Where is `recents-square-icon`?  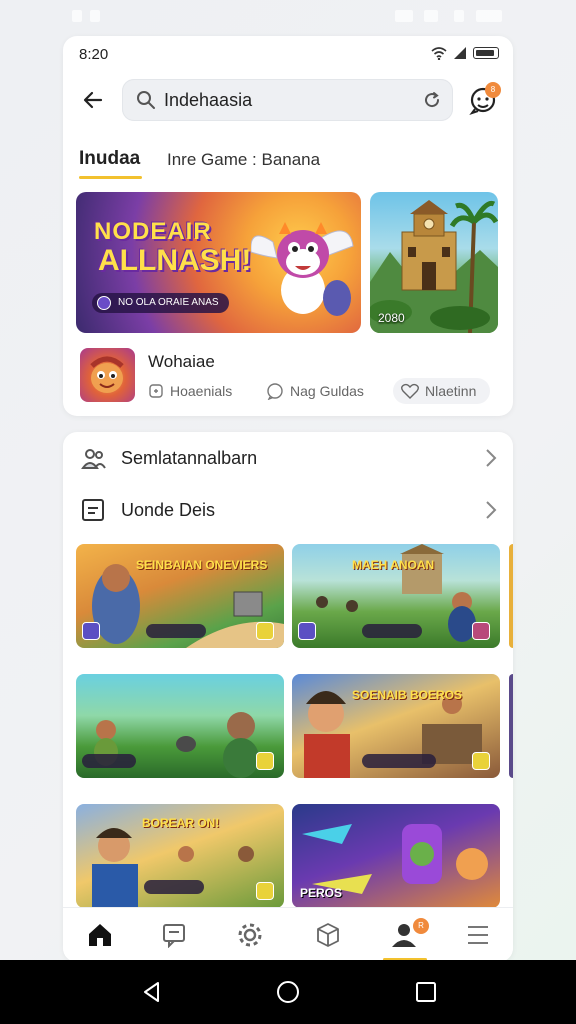
recents-square-icon is located at coordinates (426, 992).